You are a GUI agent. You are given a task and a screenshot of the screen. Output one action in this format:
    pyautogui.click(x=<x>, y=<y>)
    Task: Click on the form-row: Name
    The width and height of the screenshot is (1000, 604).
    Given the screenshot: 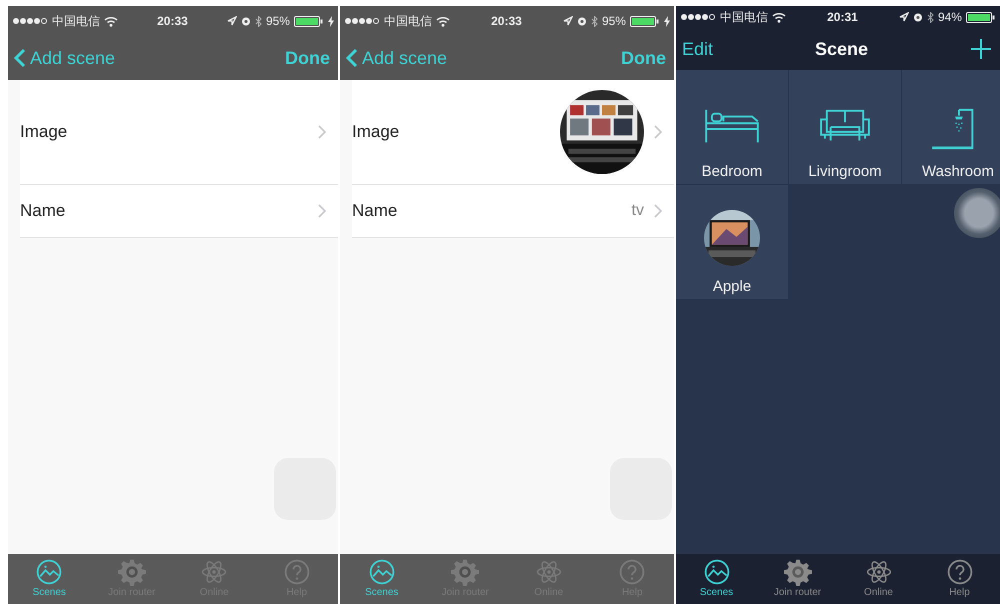 What is the action you would take?
    pyautogui.click(x=179, y=211)
    